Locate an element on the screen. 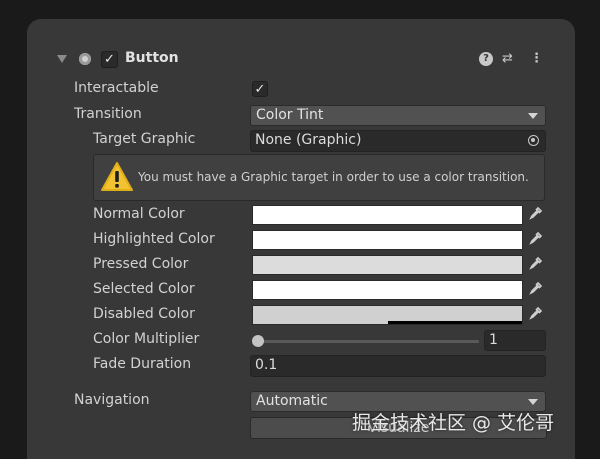 This screenshot has width=600, height=459. pressed-color-swatch is located at coordinates (387, 265).